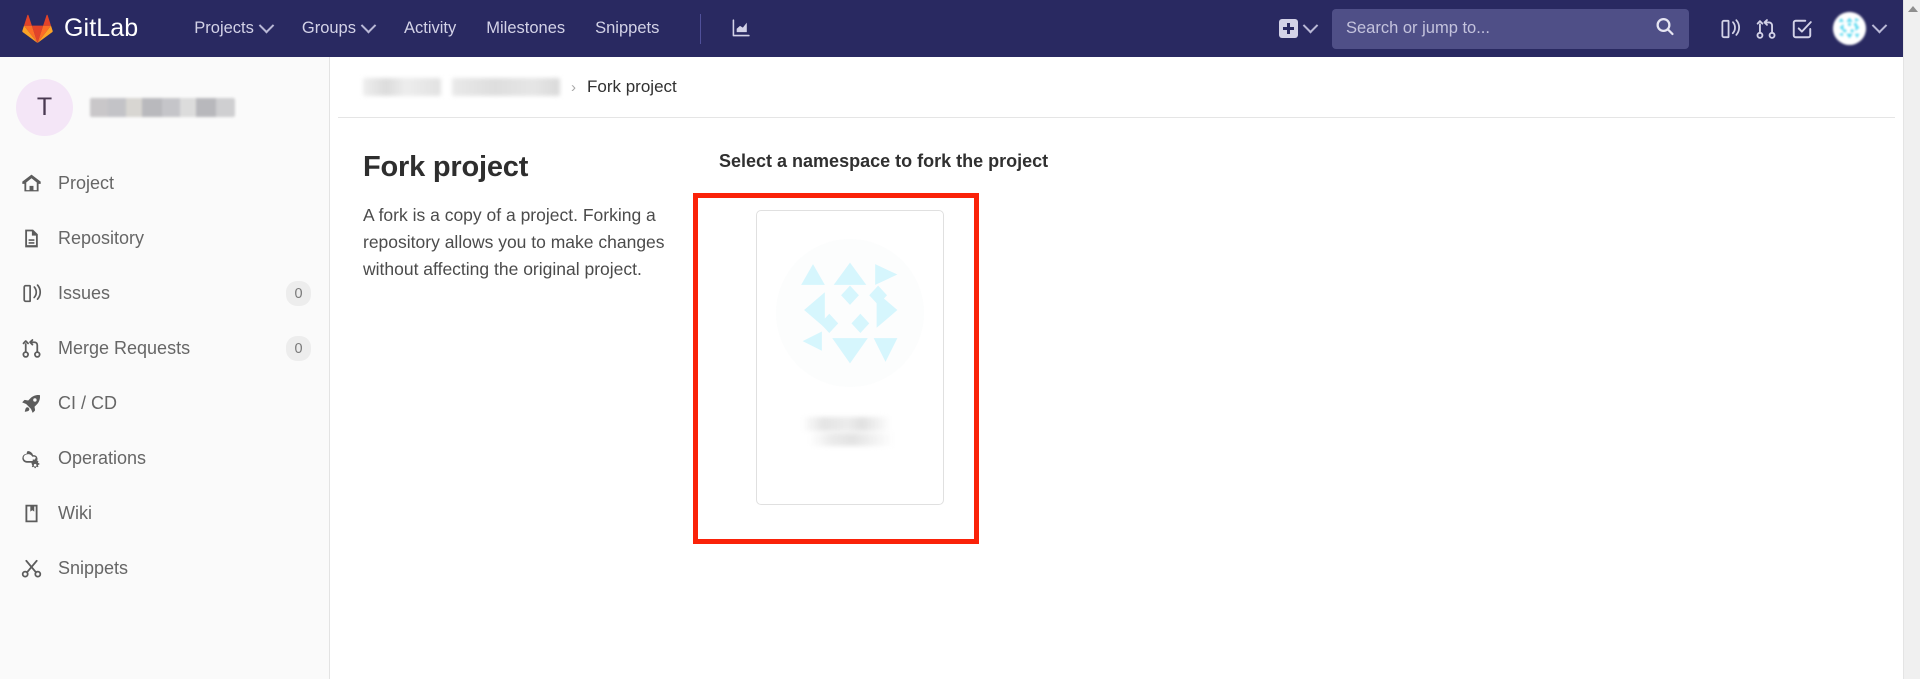 This screenshot has width=1920, height=679. I want to click on nav-link-projects-label: Projects, so click(224, 28).